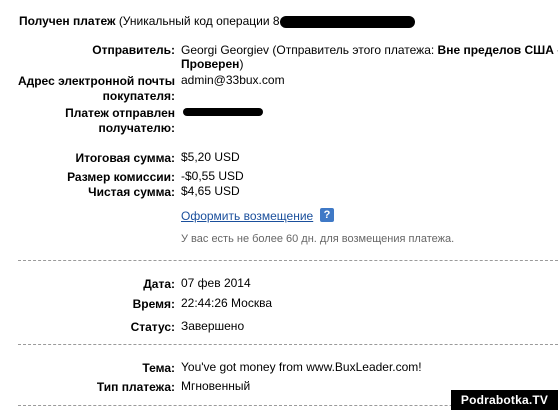 The width and height of the screenshot is (558, 410). Describe the element at coordinates (213, 326) in the screenshot. I see `status-value: Завершено` at that location.